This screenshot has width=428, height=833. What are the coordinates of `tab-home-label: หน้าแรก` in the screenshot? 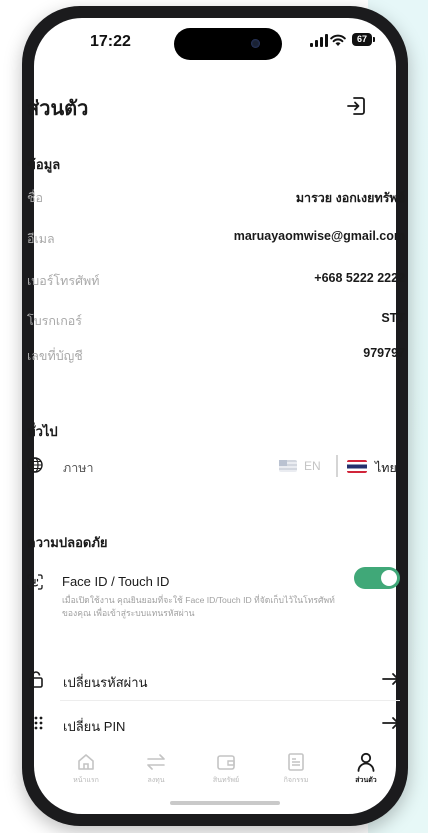 It's located at (86, 780).